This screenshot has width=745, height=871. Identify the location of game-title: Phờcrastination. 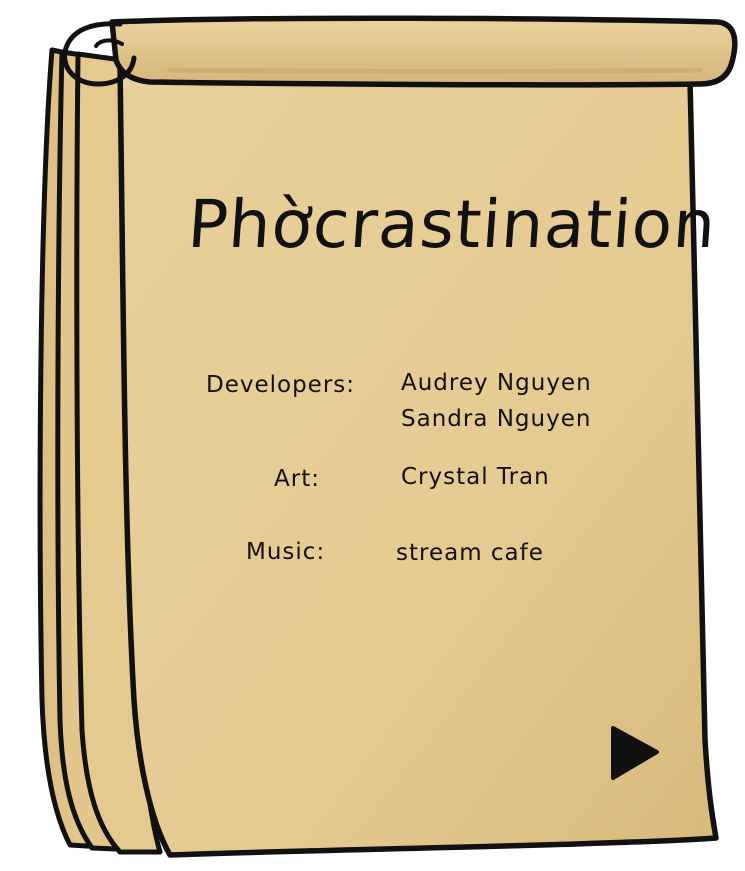
(452, 224).